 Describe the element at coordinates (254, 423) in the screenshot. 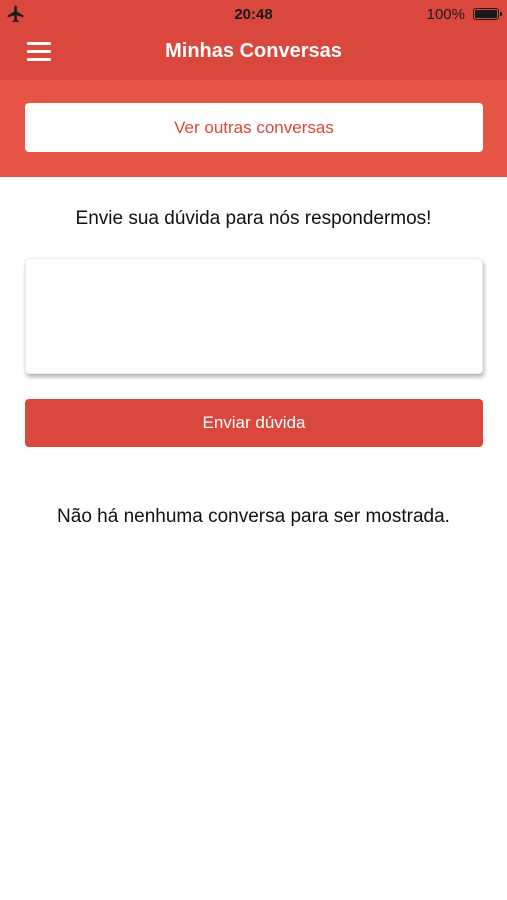

I see `send-question-button: Enviar dúvida` at that location.